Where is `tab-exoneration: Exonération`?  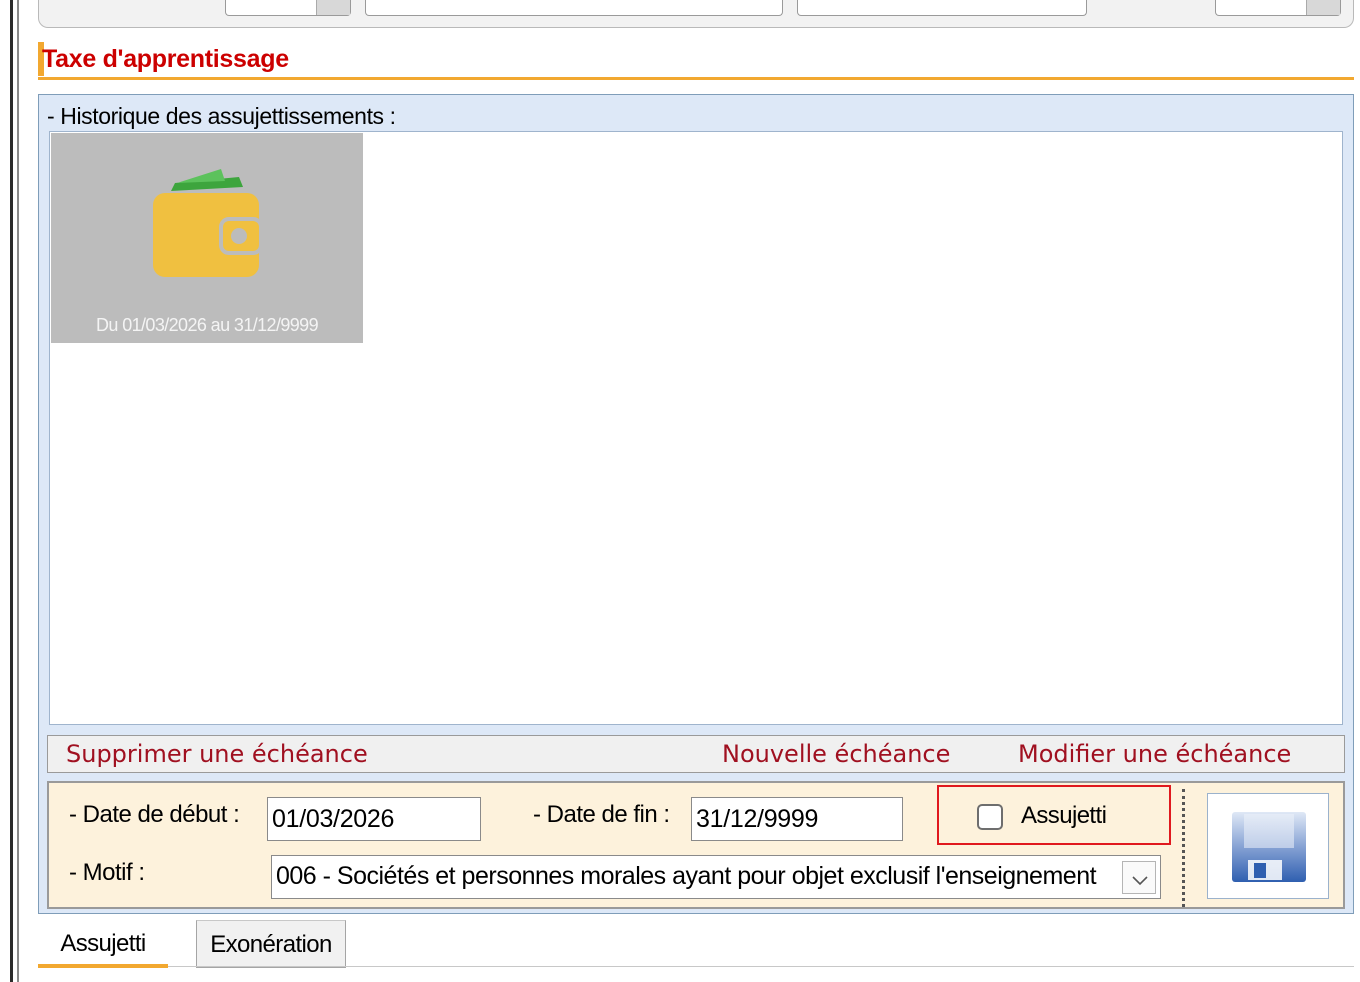
tab-exoneration: Exonération is located at coordinates (271, 944).